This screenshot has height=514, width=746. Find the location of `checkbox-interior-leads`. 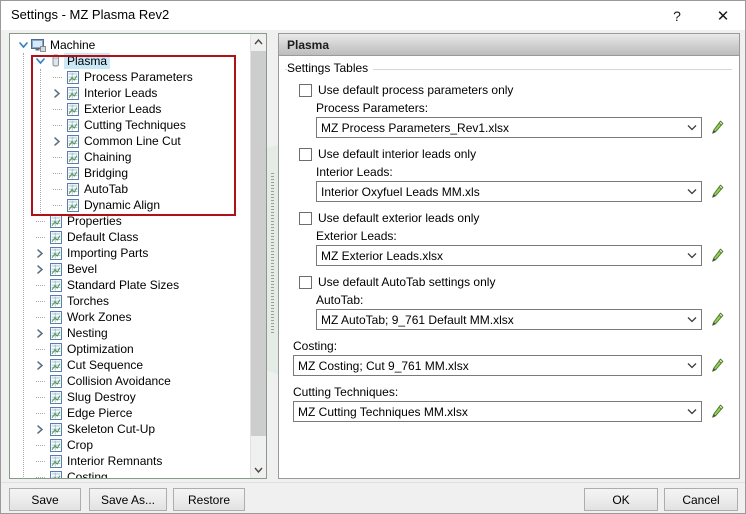

checkbox-interior-leads is located at coordinates (305, 154).